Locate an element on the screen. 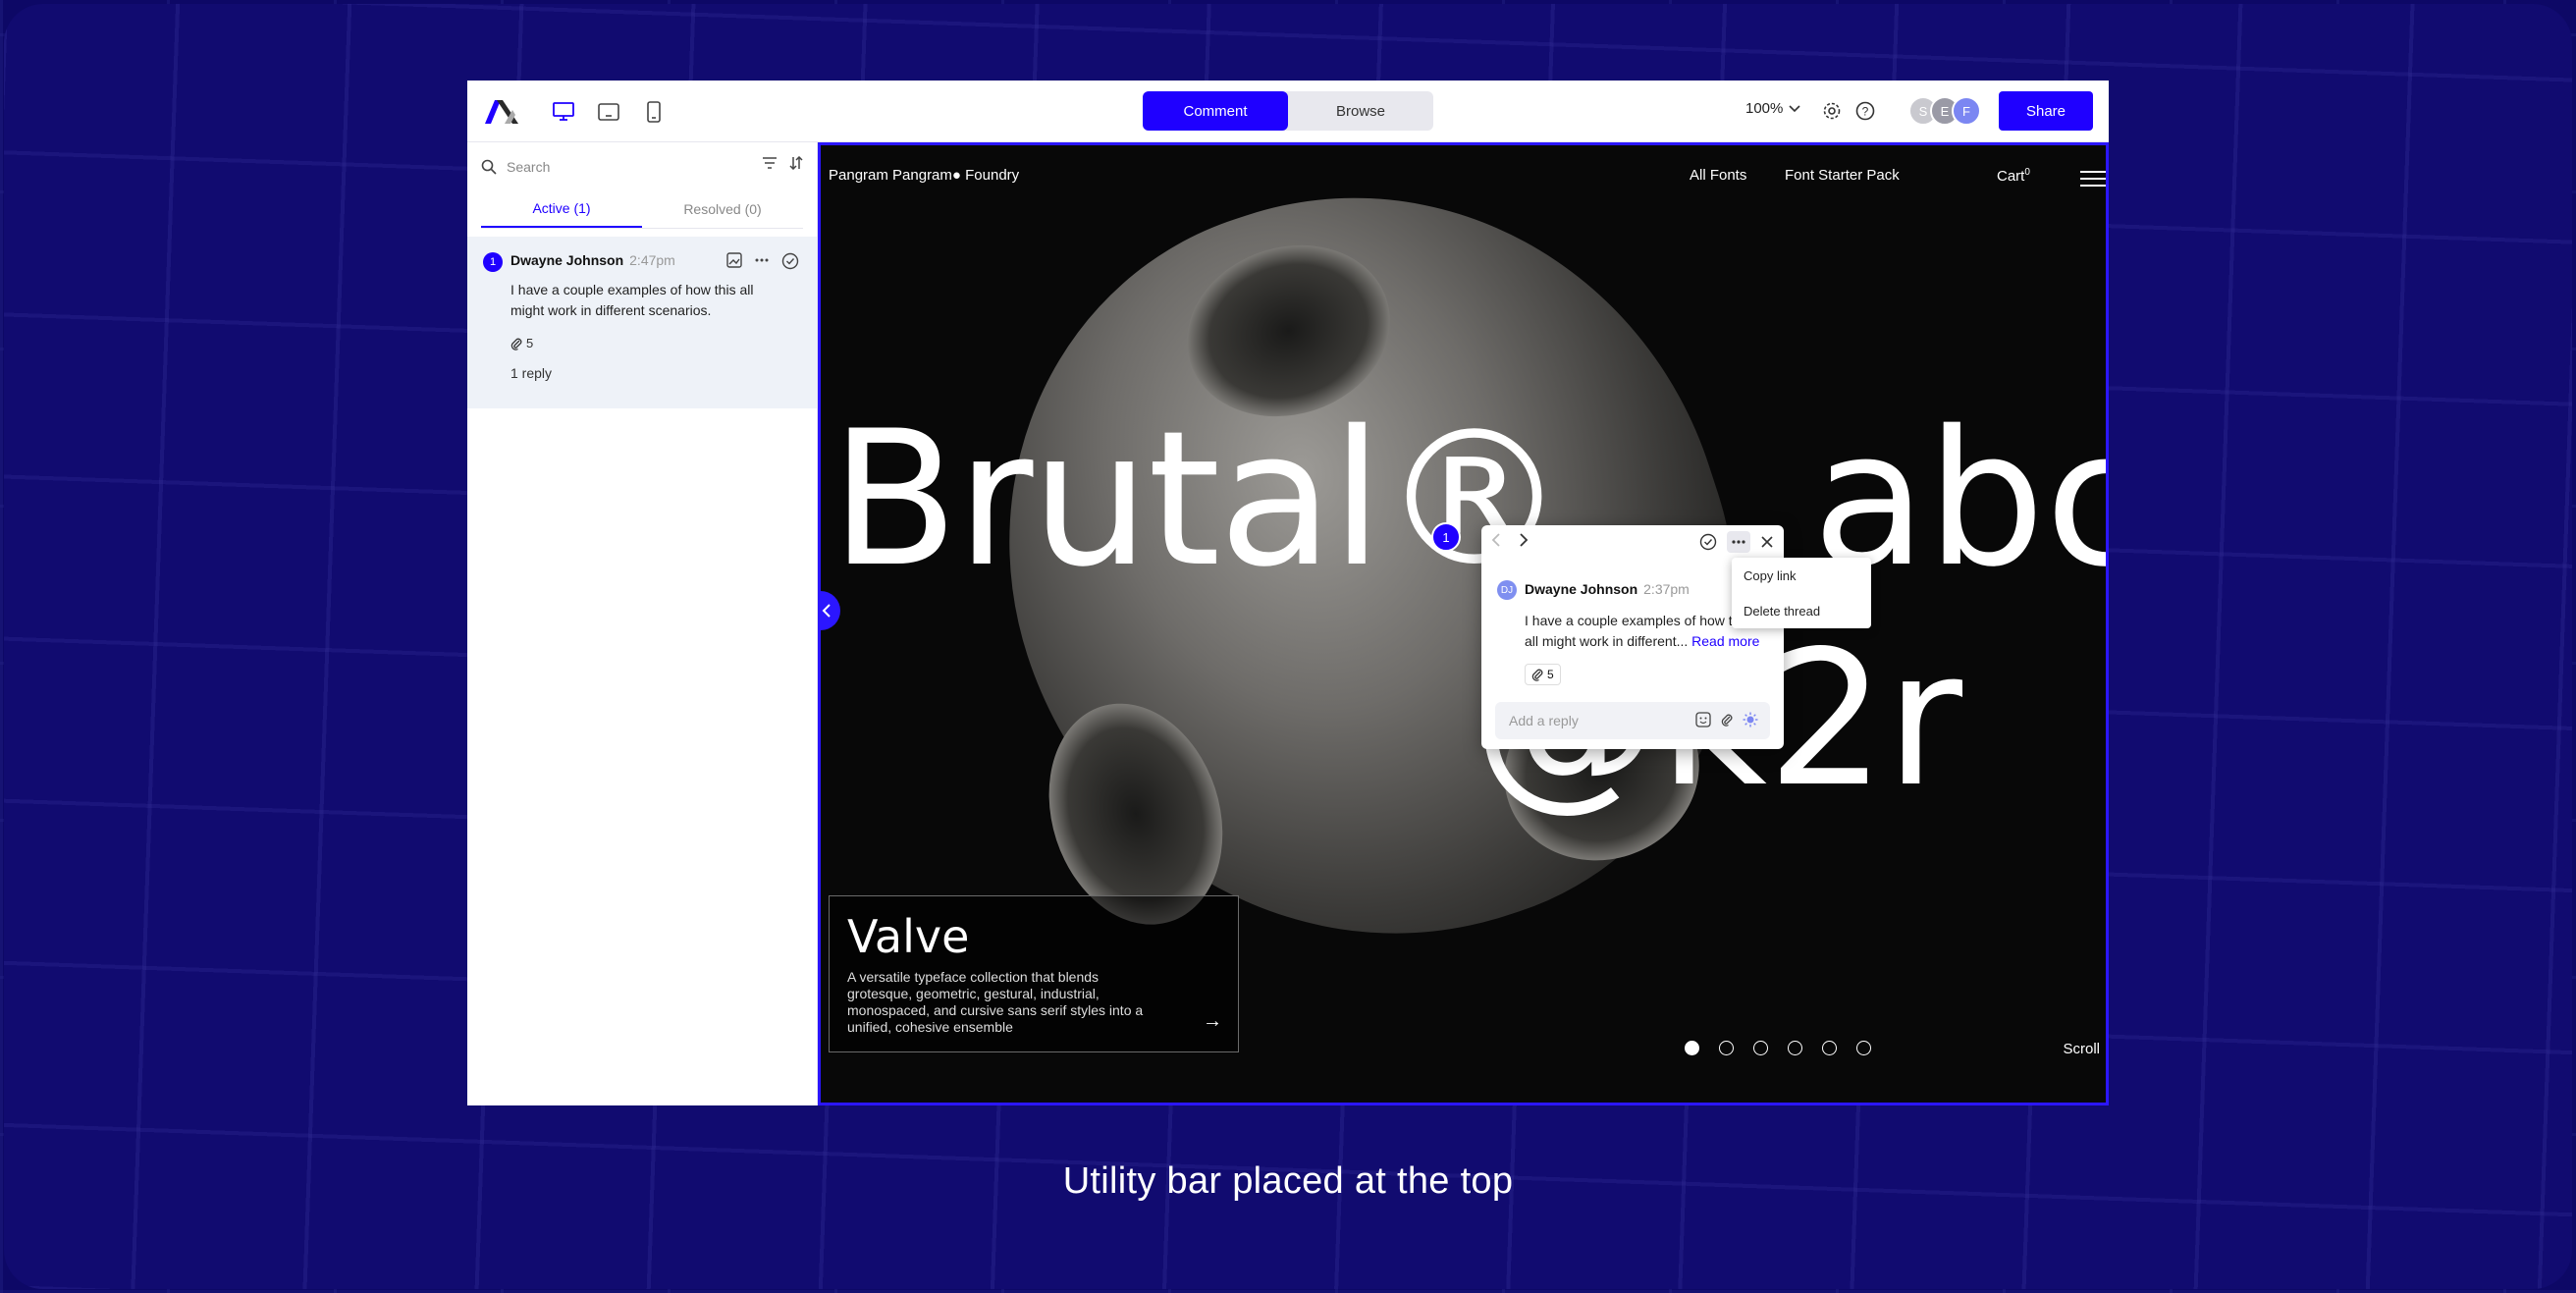 This screenshot has width=2576, height=1293. search-field: Search is located at coordinates (643, 167).